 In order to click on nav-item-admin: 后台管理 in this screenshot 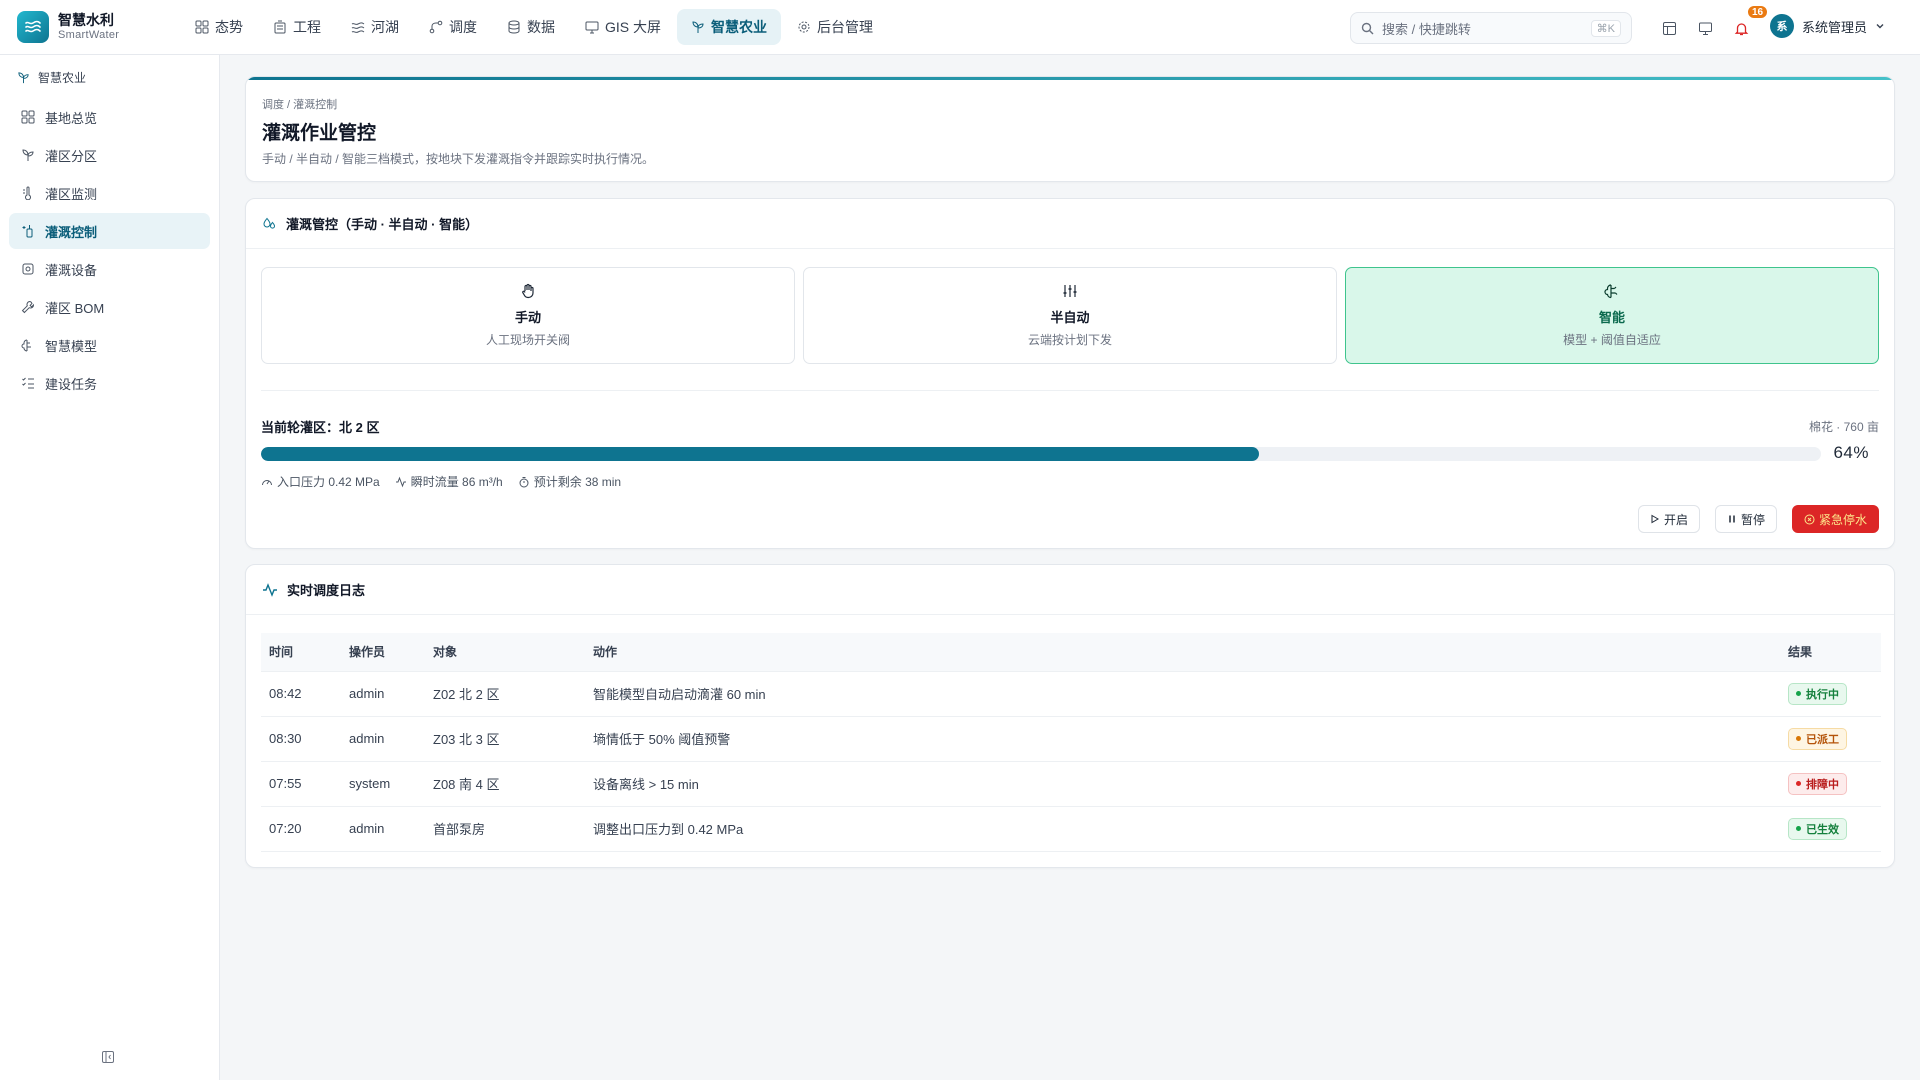, I will do `click(835, 27)`.